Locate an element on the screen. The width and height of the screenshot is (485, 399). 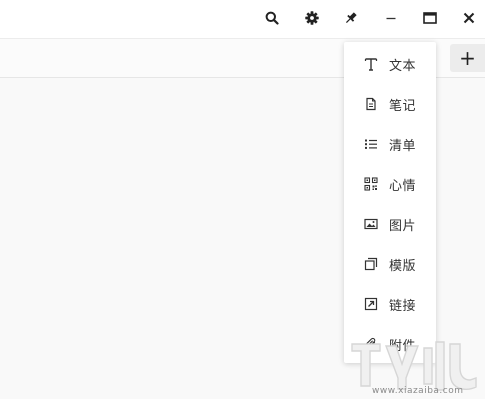
menu-item-mood: 心情 is located at coordinates (390, 184).